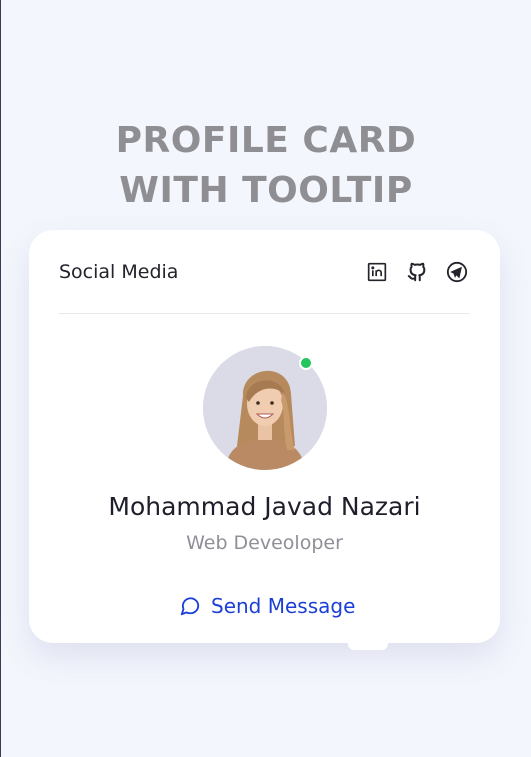 This screenshot has width=531, height=757. What do you see at coordinates (265, 408) in the screenshot?
I see `avatar-container` at bounding box center [265, 408].